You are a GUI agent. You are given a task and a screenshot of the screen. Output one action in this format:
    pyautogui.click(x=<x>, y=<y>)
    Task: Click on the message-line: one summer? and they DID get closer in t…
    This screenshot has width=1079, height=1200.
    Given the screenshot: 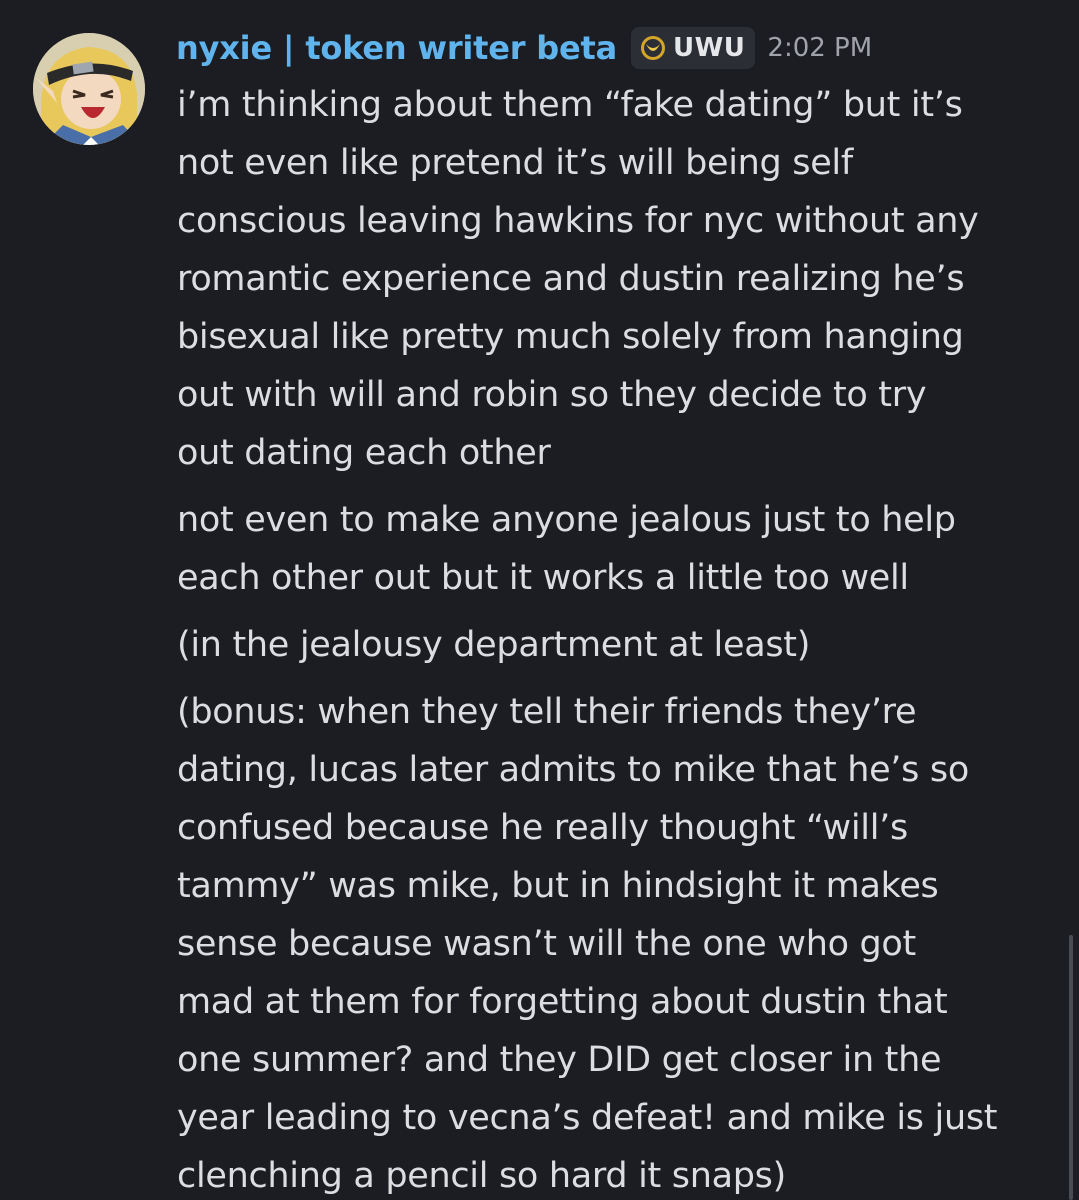 What is the action you would take?
    pyautogui.click(x=559, y=1060)
    